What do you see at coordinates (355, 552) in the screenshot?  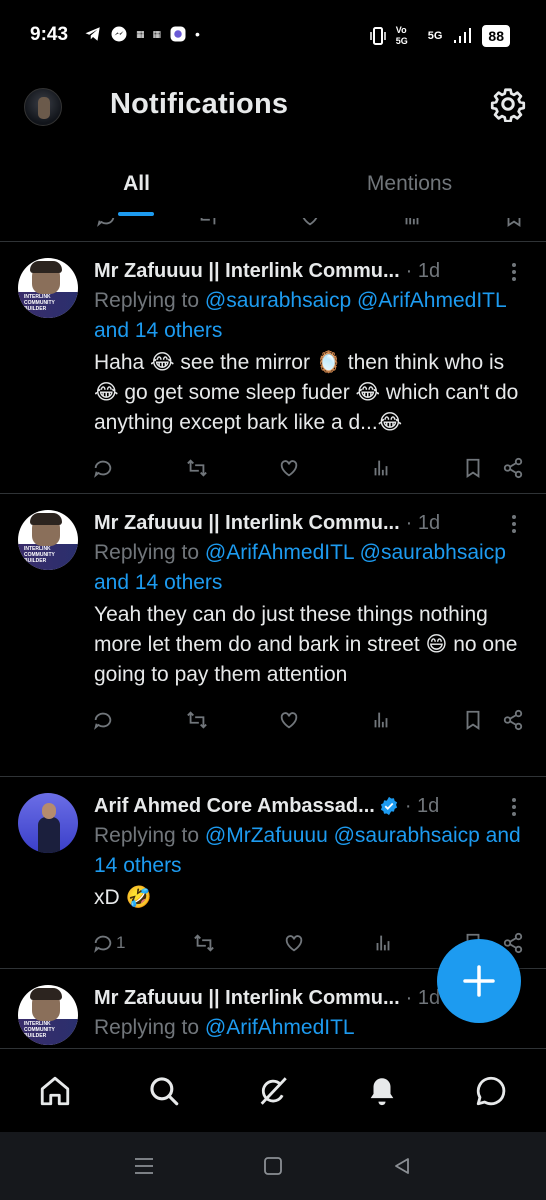 I see `reply-mentions: @ArifAhmedITL @saurabhsaicp` at bounding box center [355, 552].